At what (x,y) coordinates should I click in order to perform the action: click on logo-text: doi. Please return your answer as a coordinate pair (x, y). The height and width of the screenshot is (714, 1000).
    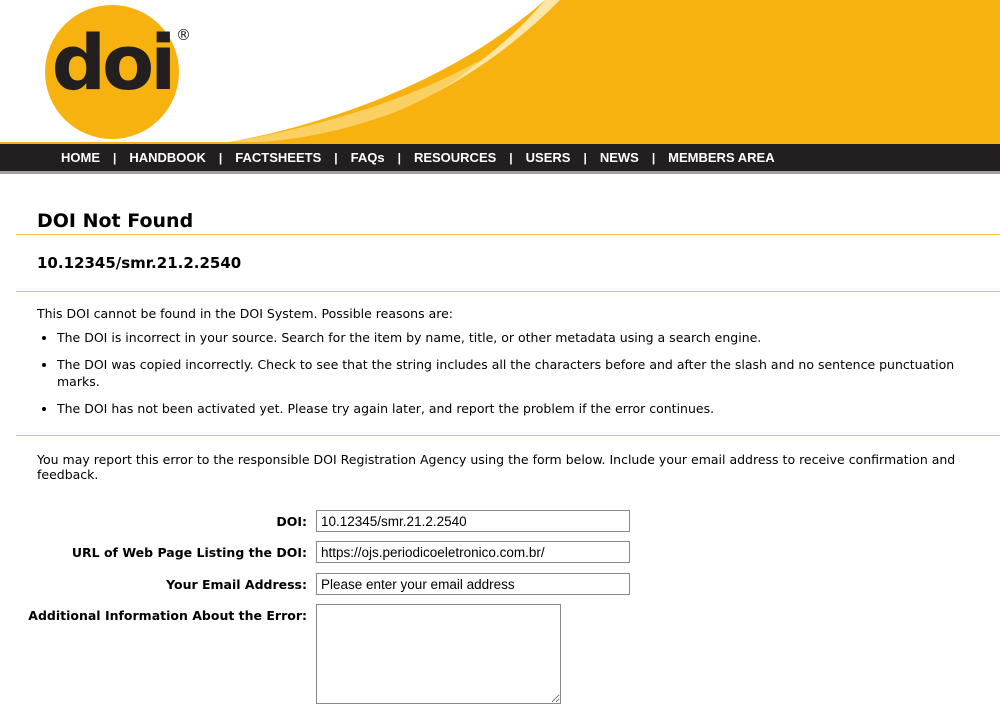
    Looking at the image, I should click on (114, 62).